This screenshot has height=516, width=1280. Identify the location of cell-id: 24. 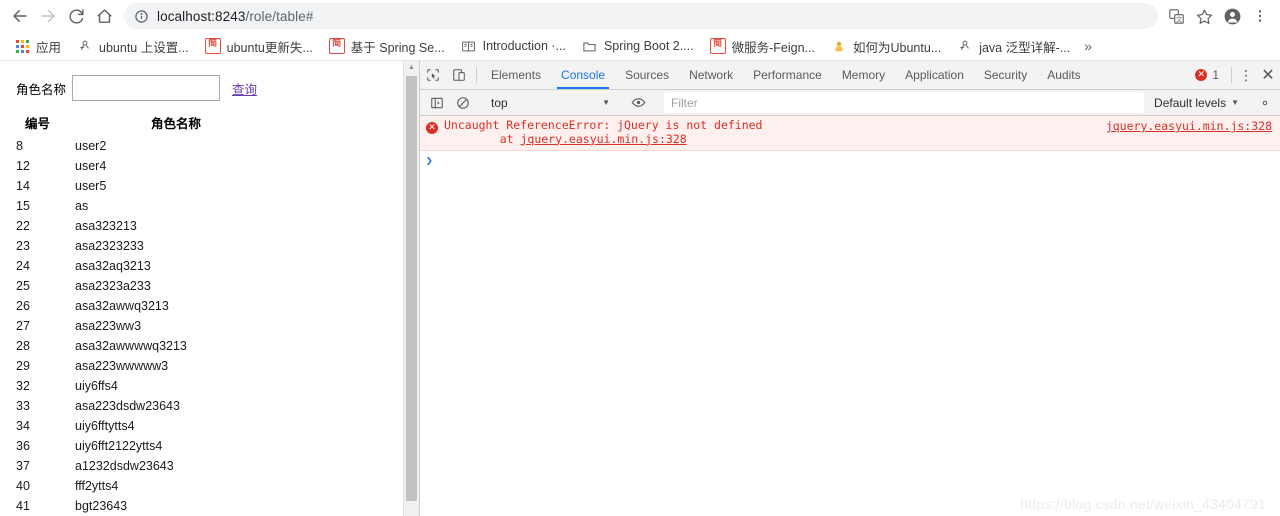
(23, 266).